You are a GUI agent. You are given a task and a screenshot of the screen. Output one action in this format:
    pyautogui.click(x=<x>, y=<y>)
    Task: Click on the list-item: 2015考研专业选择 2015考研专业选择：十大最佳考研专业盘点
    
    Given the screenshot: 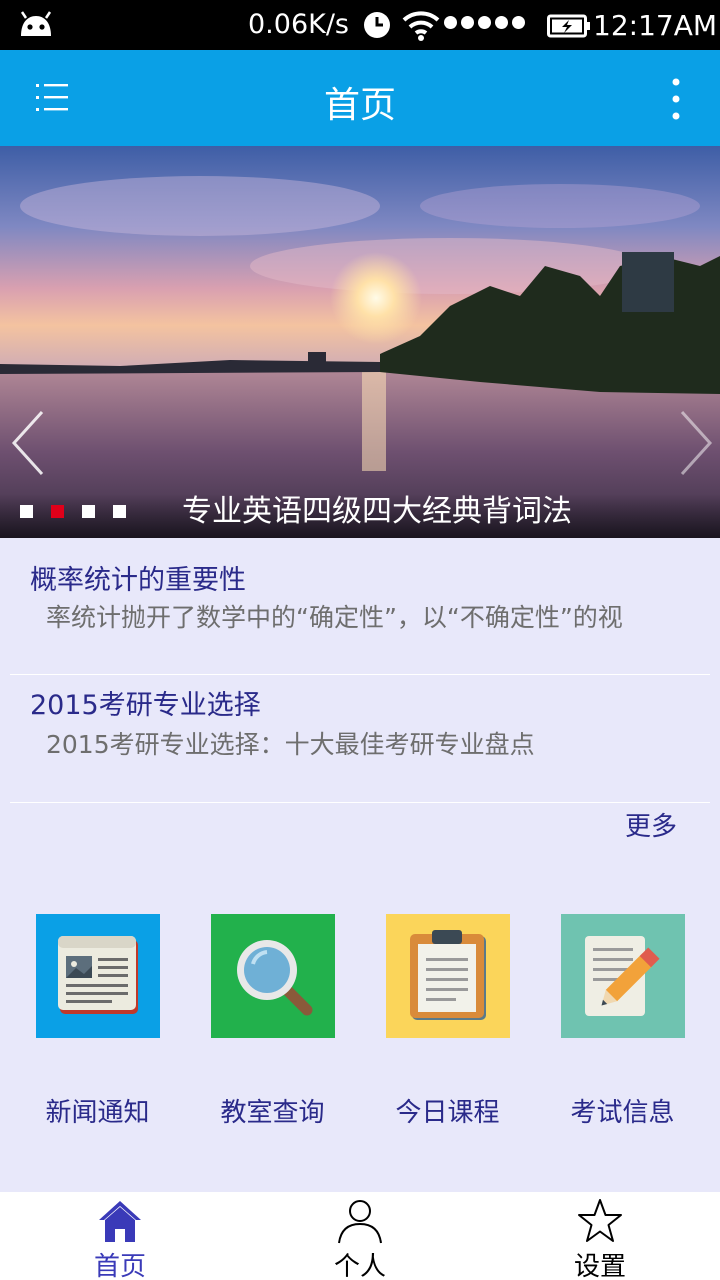 What is the action you would take?
    pyautogui.click(x=360, y=738)
    